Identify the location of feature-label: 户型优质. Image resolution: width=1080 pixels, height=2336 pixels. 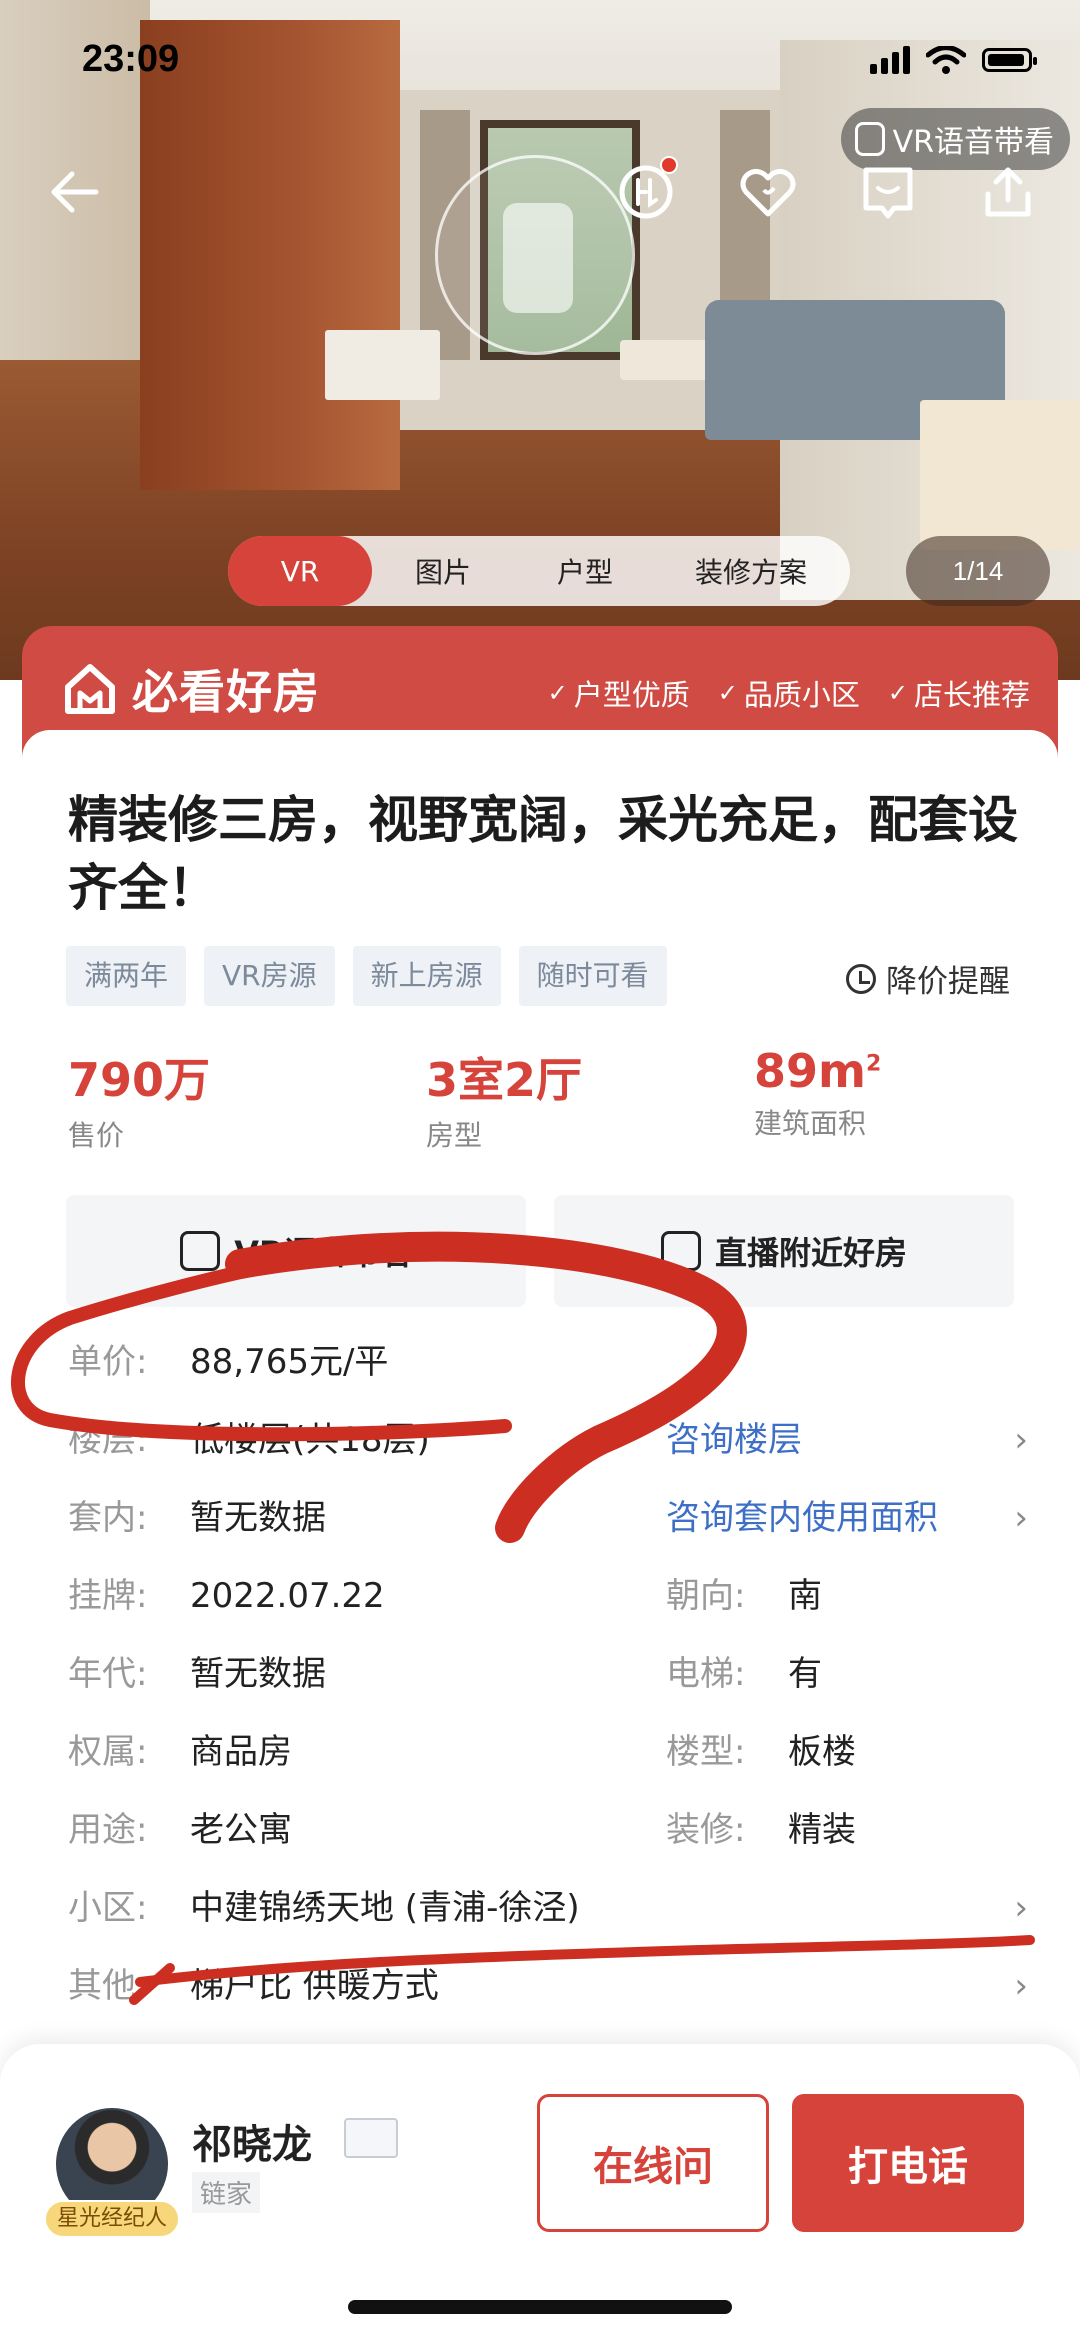
(631, 695).